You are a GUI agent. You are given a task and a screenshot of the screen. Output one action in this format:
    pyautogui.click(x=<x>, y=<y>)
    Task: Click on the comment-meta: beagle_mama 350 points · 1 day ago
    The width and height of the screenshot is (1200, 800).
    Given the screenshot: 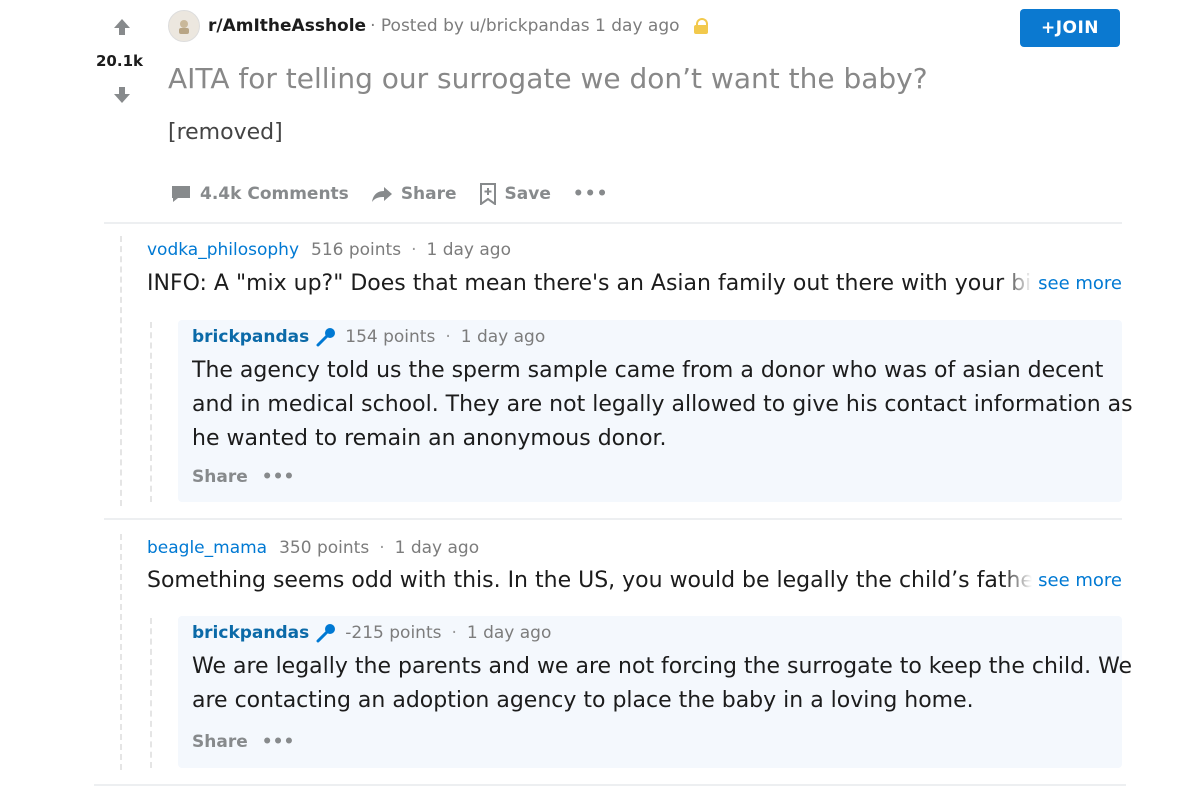 What is the action you would take?
    pyautogui.click(x=313, y=548)
    